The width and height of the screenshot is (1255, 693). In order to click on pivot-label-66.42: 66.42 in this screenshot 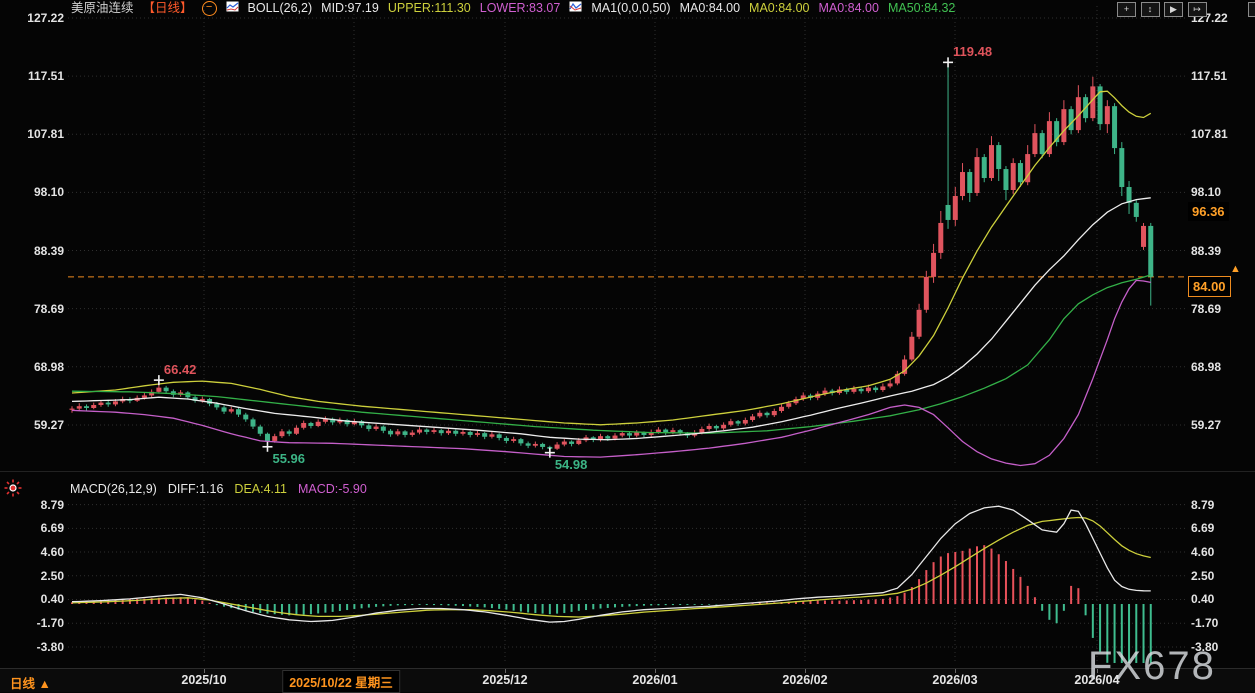, I will do `click(180, 370)`.